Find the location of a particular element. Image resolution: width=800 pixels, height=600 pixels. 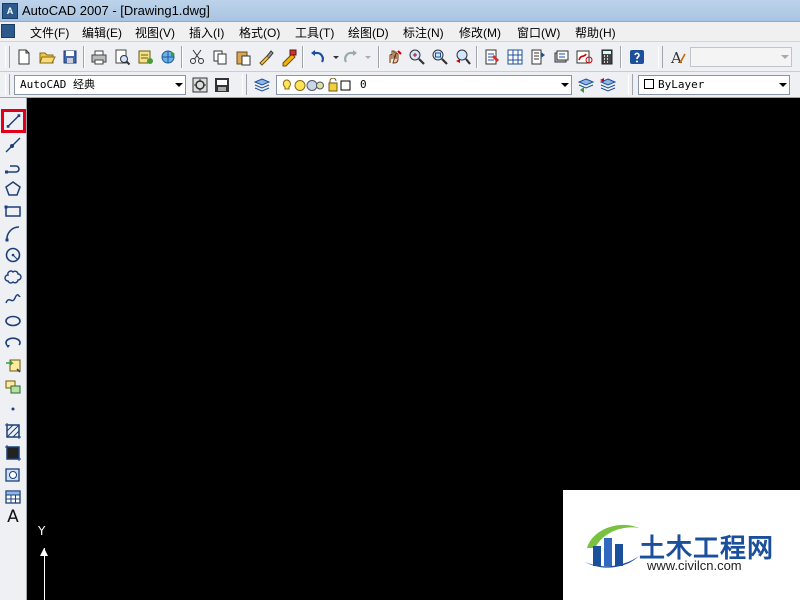

layer-state-icons is located at coordinates (316, 85).